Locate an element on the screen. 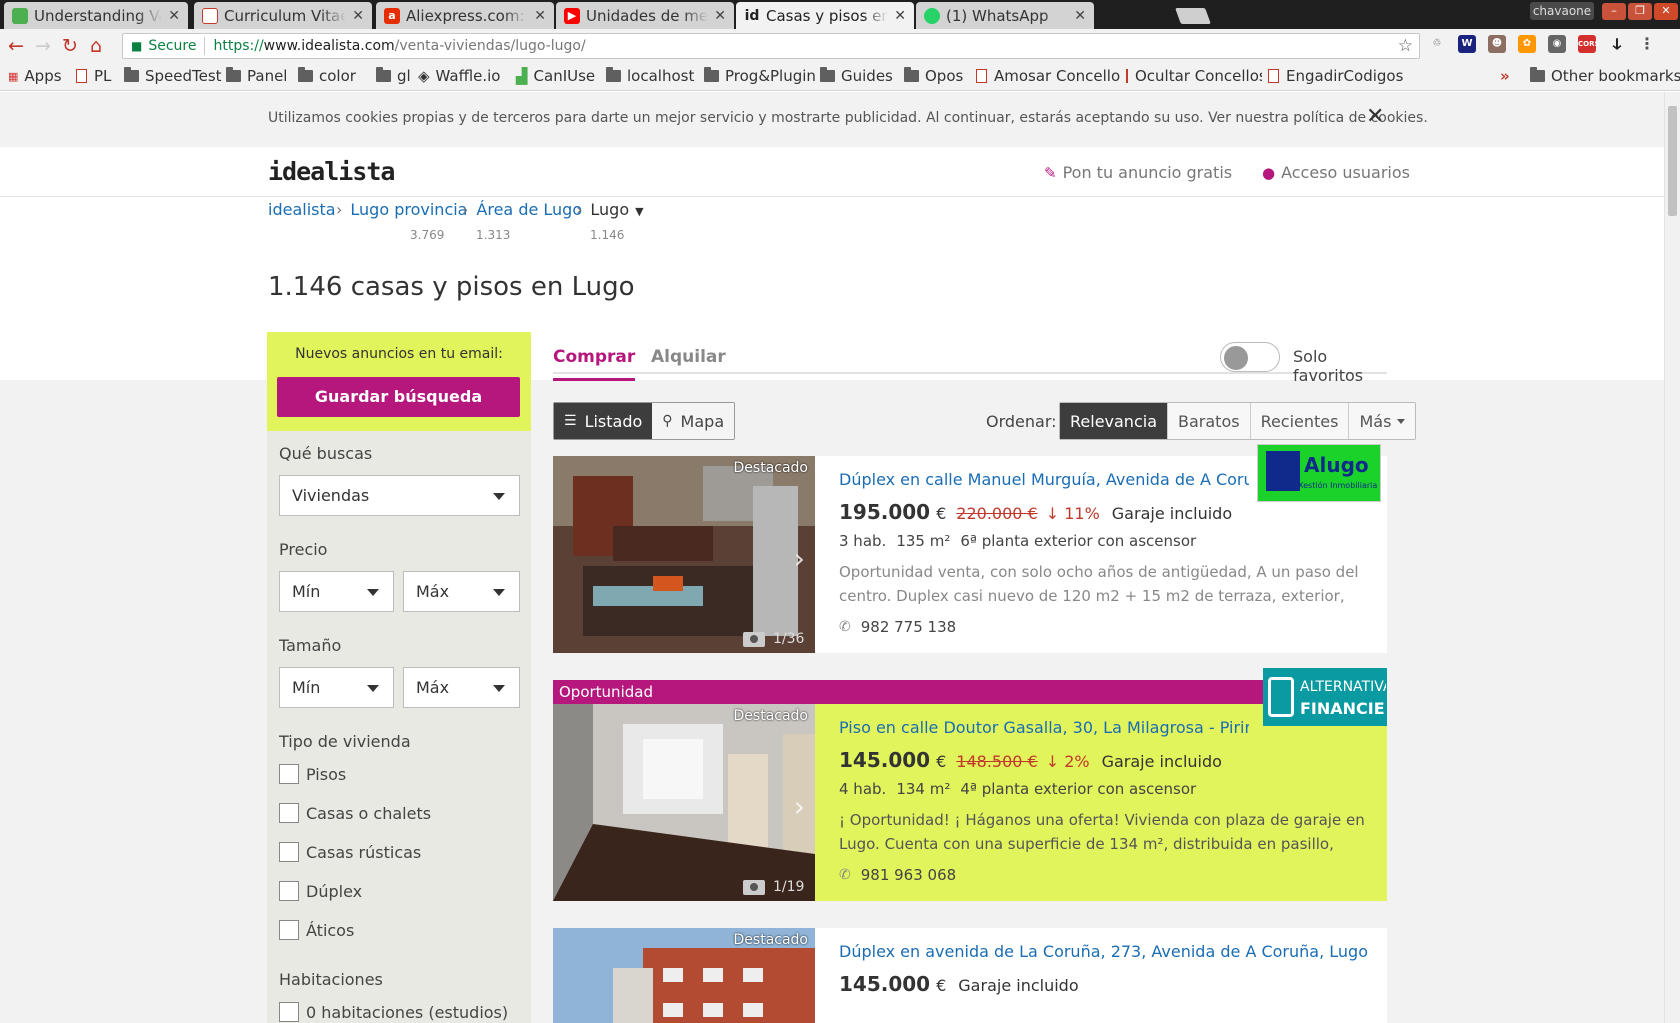  breadcrumb-link: idealista is located at coordinates (302, 209).